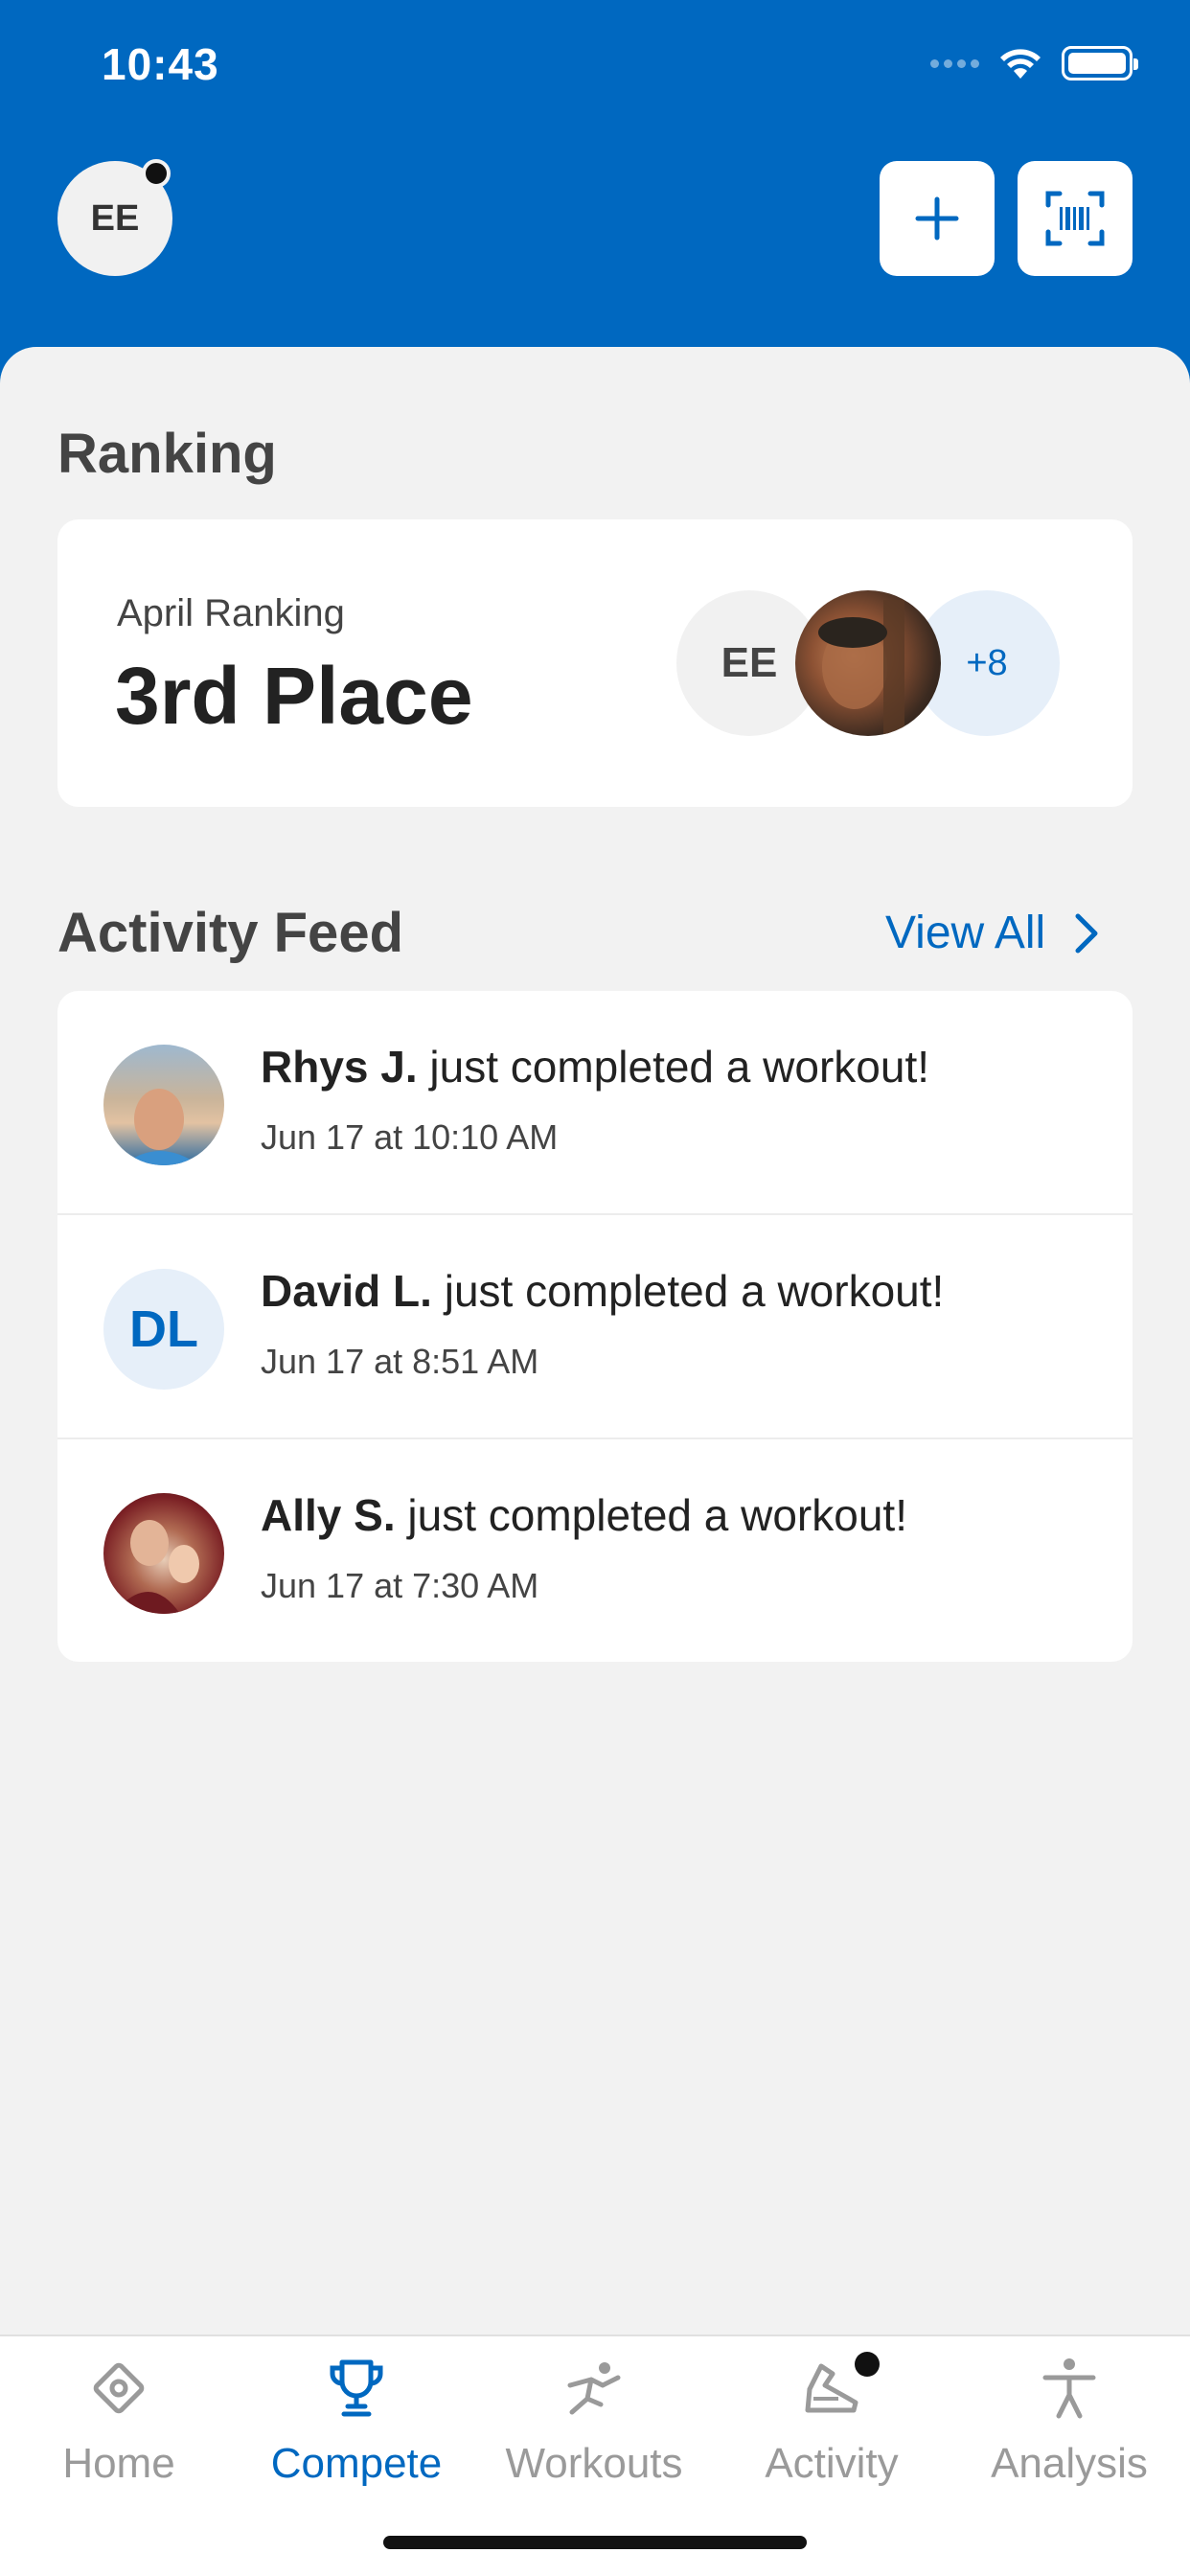 This screenshot has height=2576, width=1190. Describe the element at coordinates (357, 2388) in the screenshot. I see `trophy-icon` at that location.